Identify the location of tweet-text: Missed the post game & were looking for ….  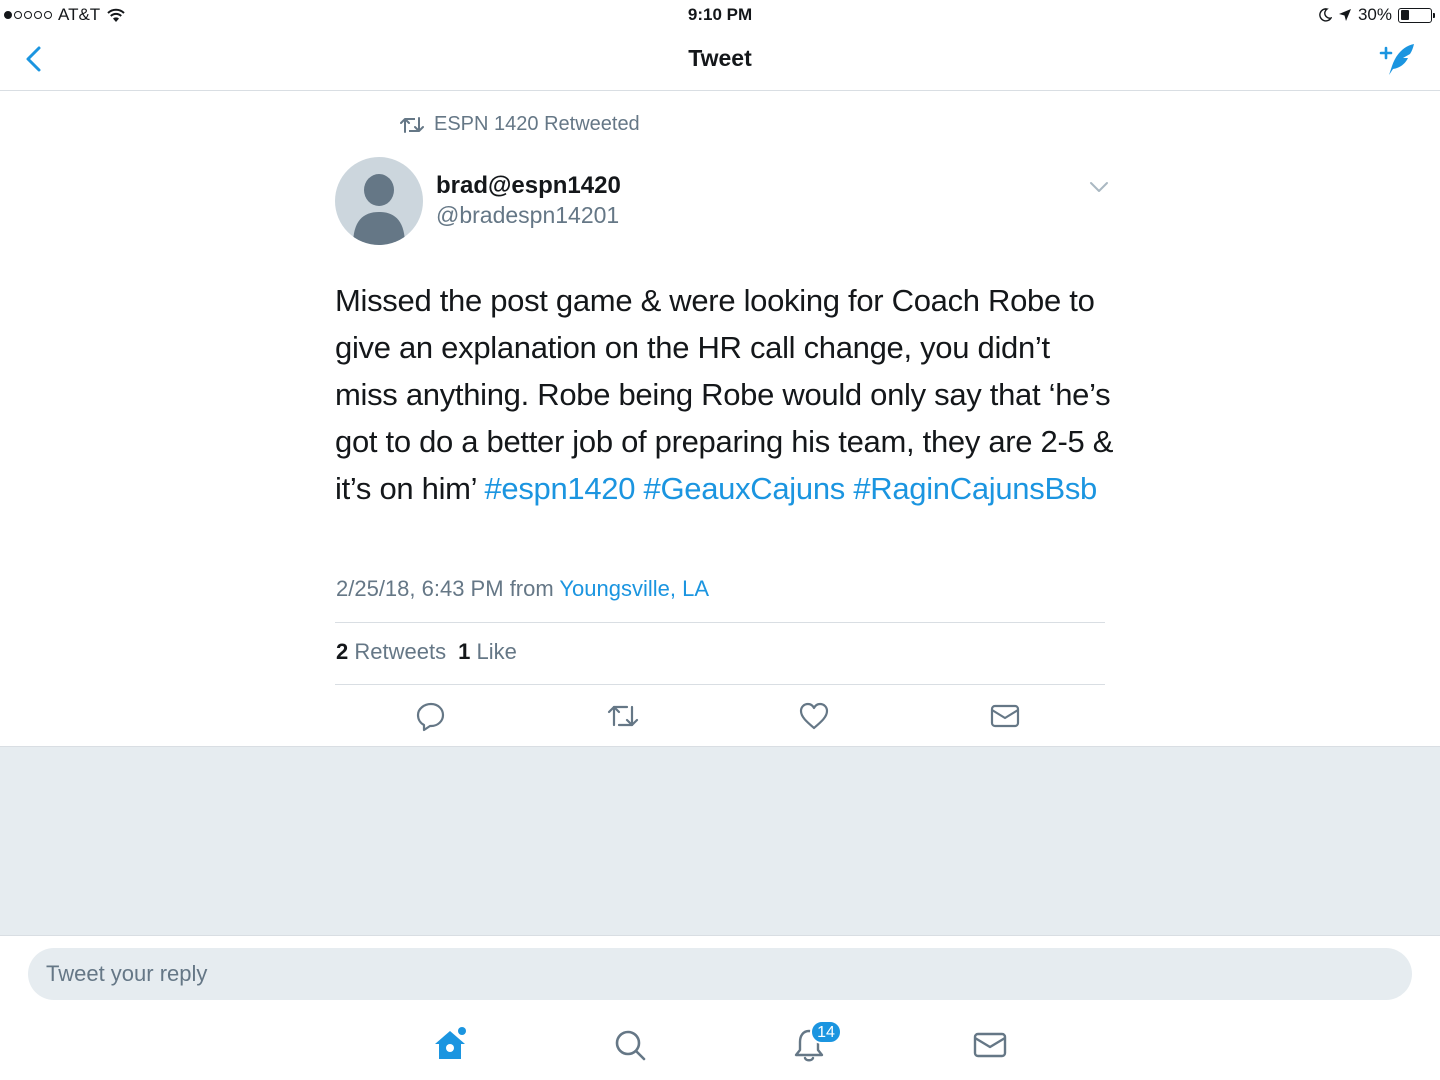
(725, 394).